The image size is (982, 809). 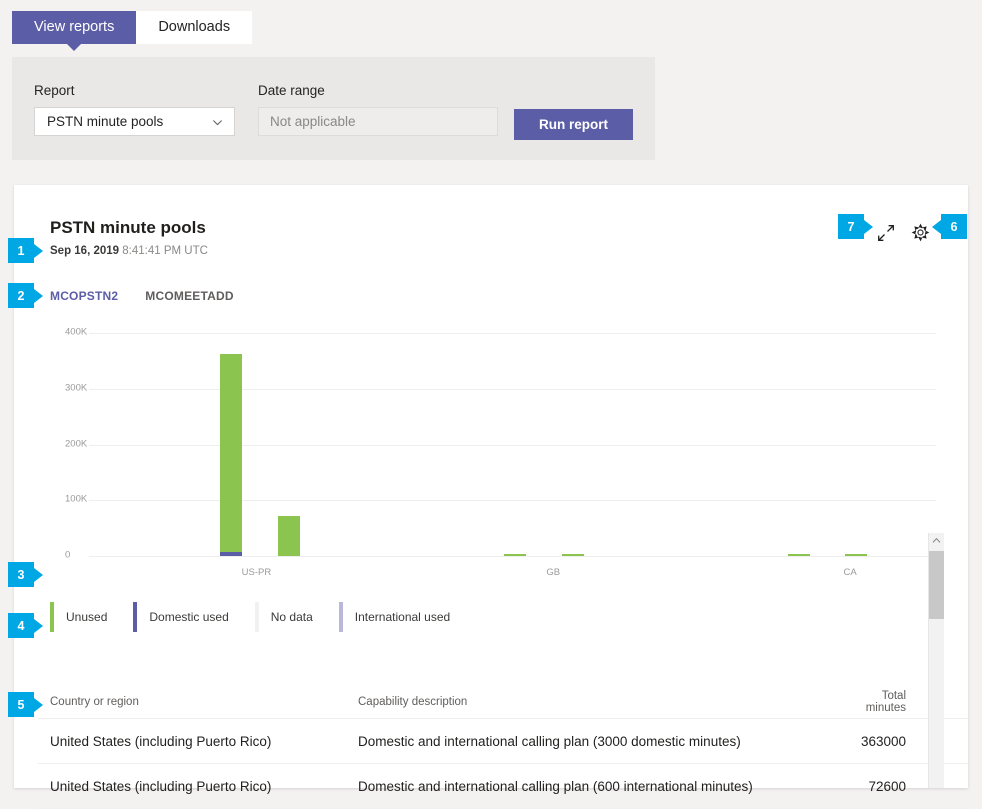 I want to click on run-report-button: Run report, so click(x=573, y=124).